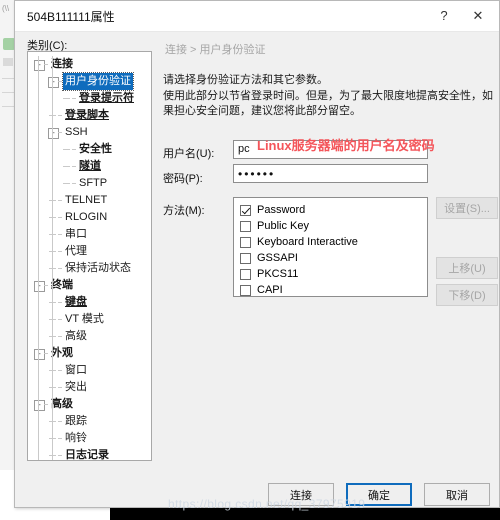 The height and width of the screenshot is (520, 500). What do you see at coordinates (89, 285) in the screenshot?
I see `tree-item: - 终端` at bounding box center [89, 285].